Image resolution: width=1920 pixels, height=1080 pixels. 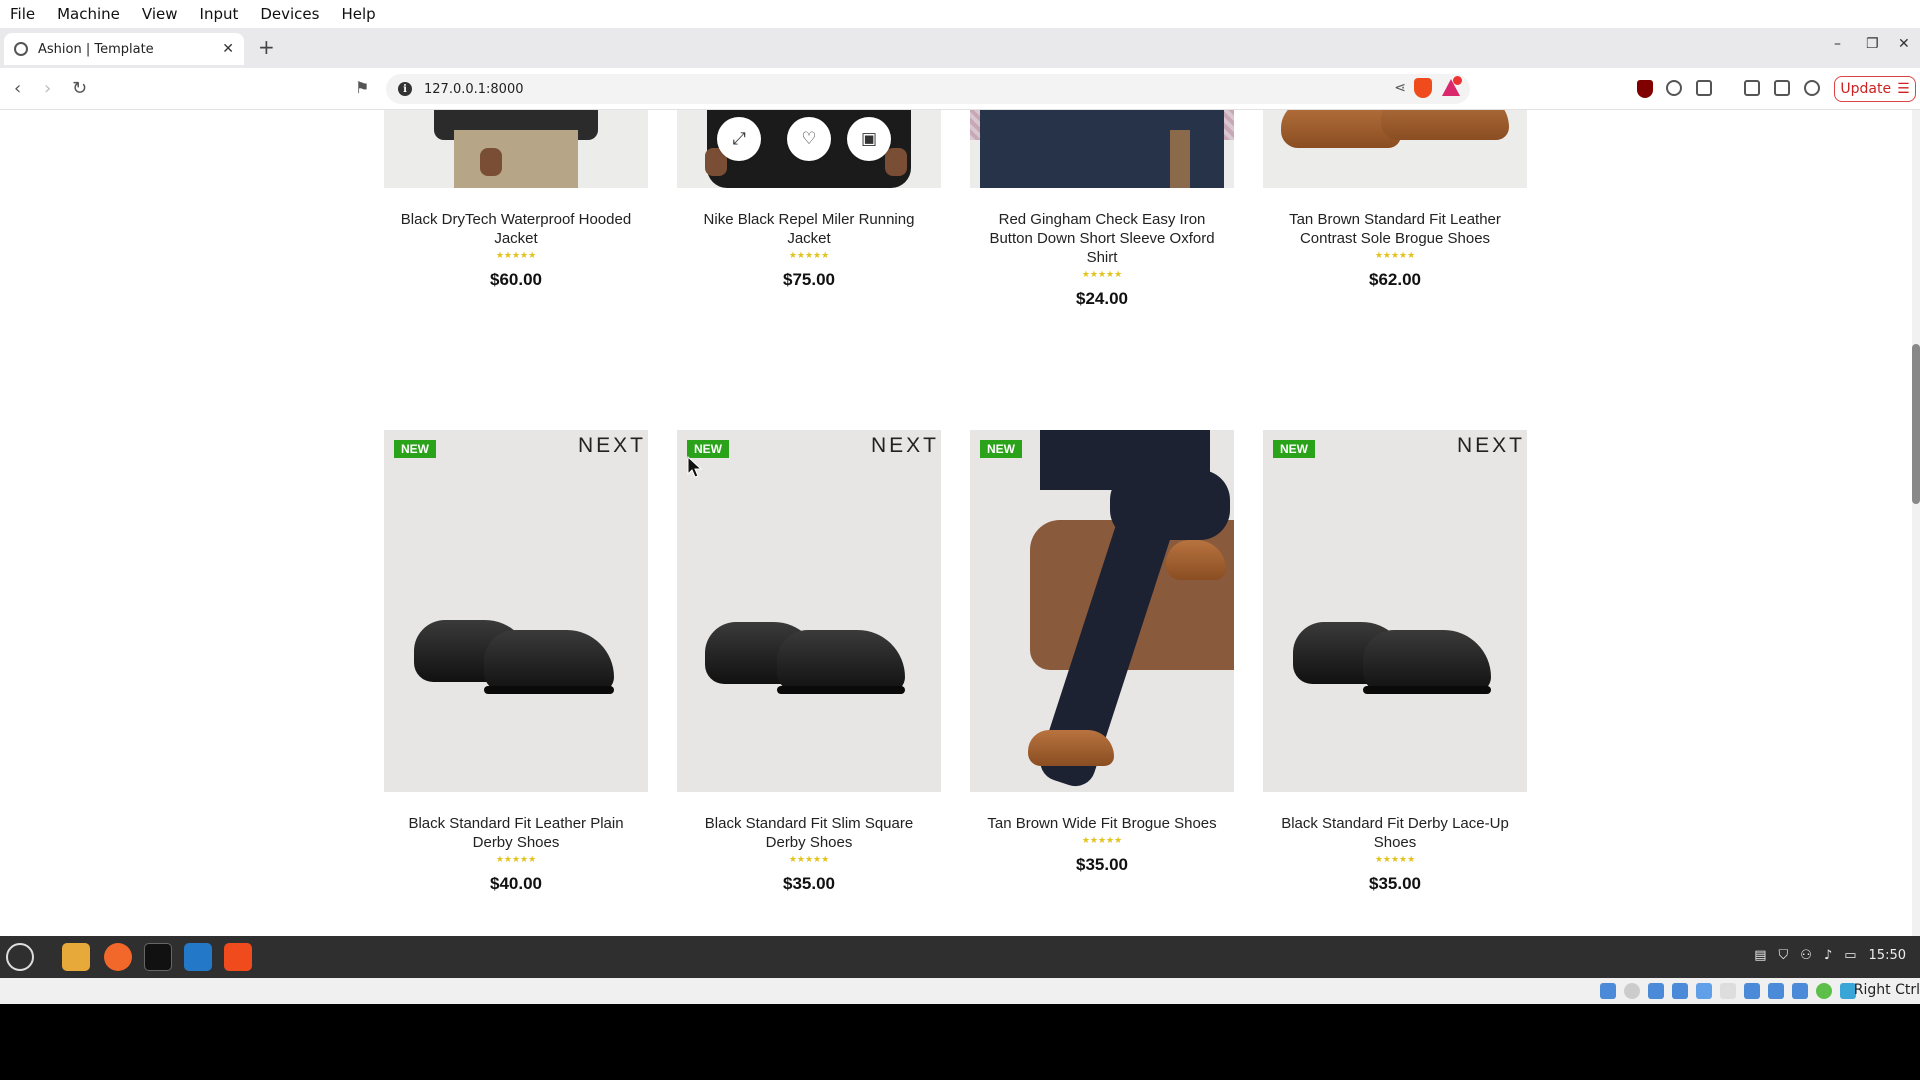 What do you see at coordinates (118, 957) in the screenshot?
I see `firefox-icon` at bounding box center [118, 957].